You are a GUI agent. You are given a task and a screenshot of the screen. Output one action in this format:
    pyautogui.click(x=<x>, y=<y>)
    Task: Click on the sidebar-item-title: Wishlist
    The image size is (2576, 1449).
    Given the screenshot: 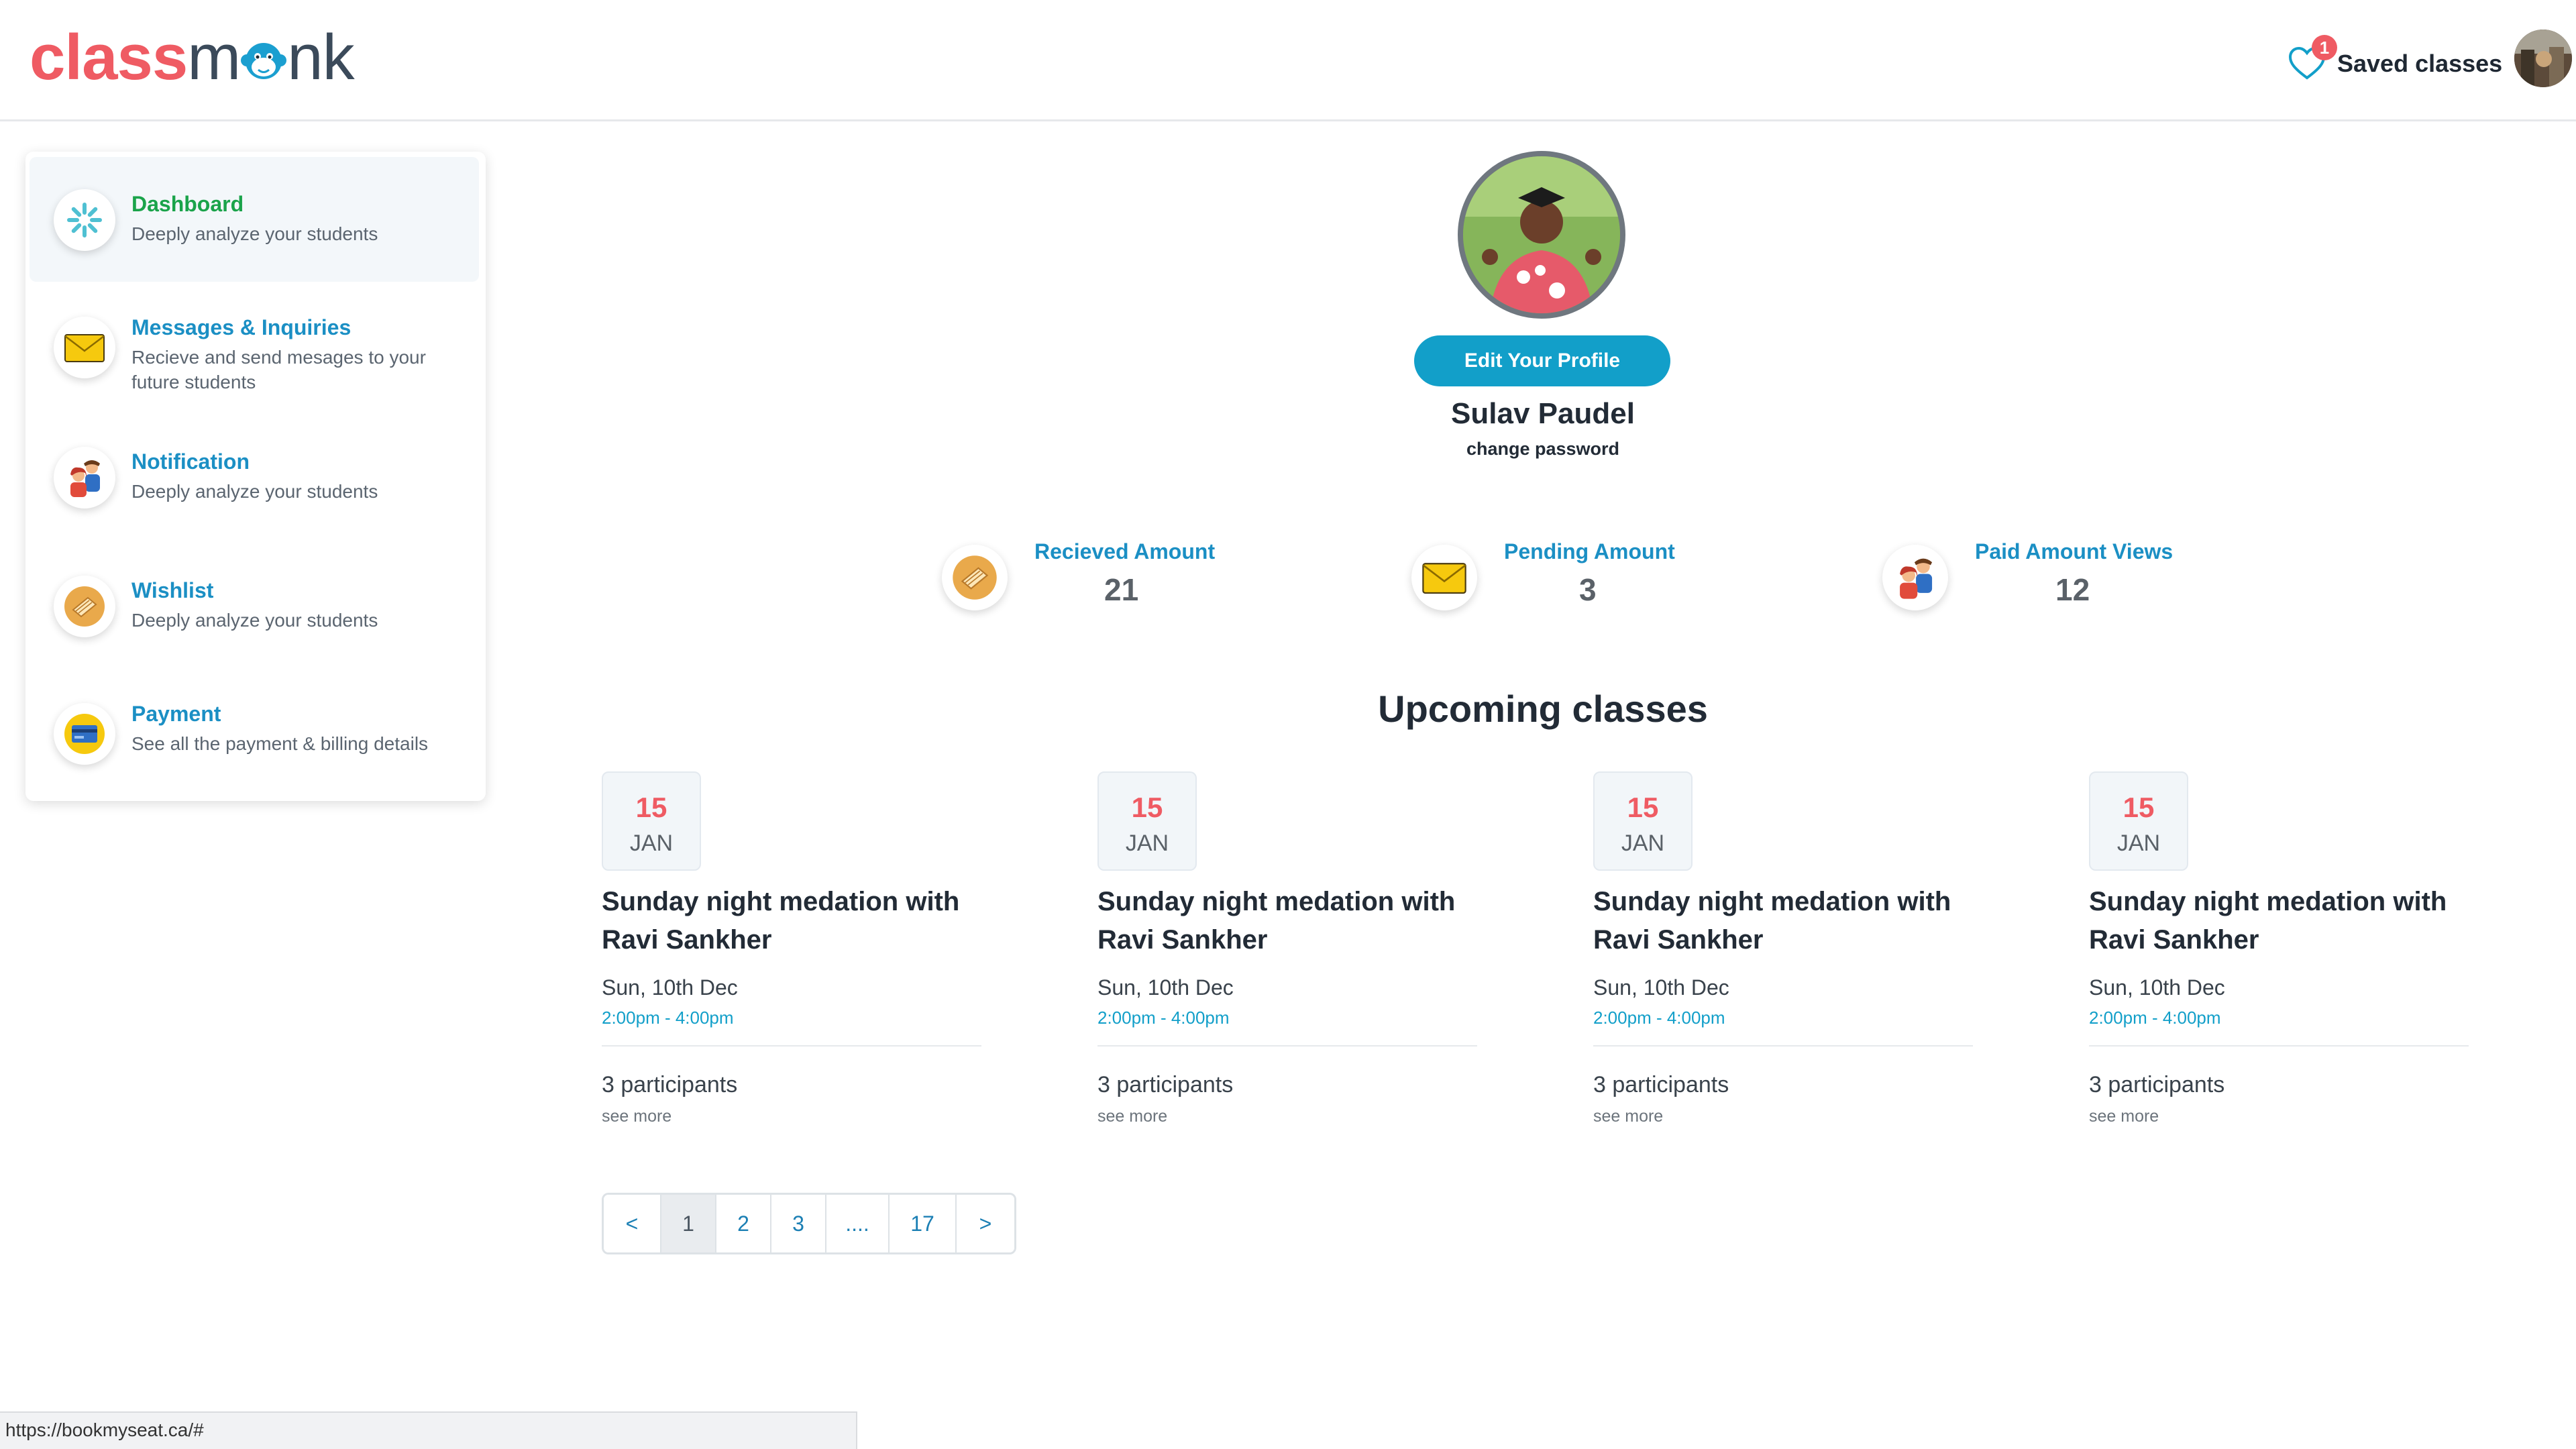 What is the action you would take?
    pyautogui.click(x=172, y=590)
    